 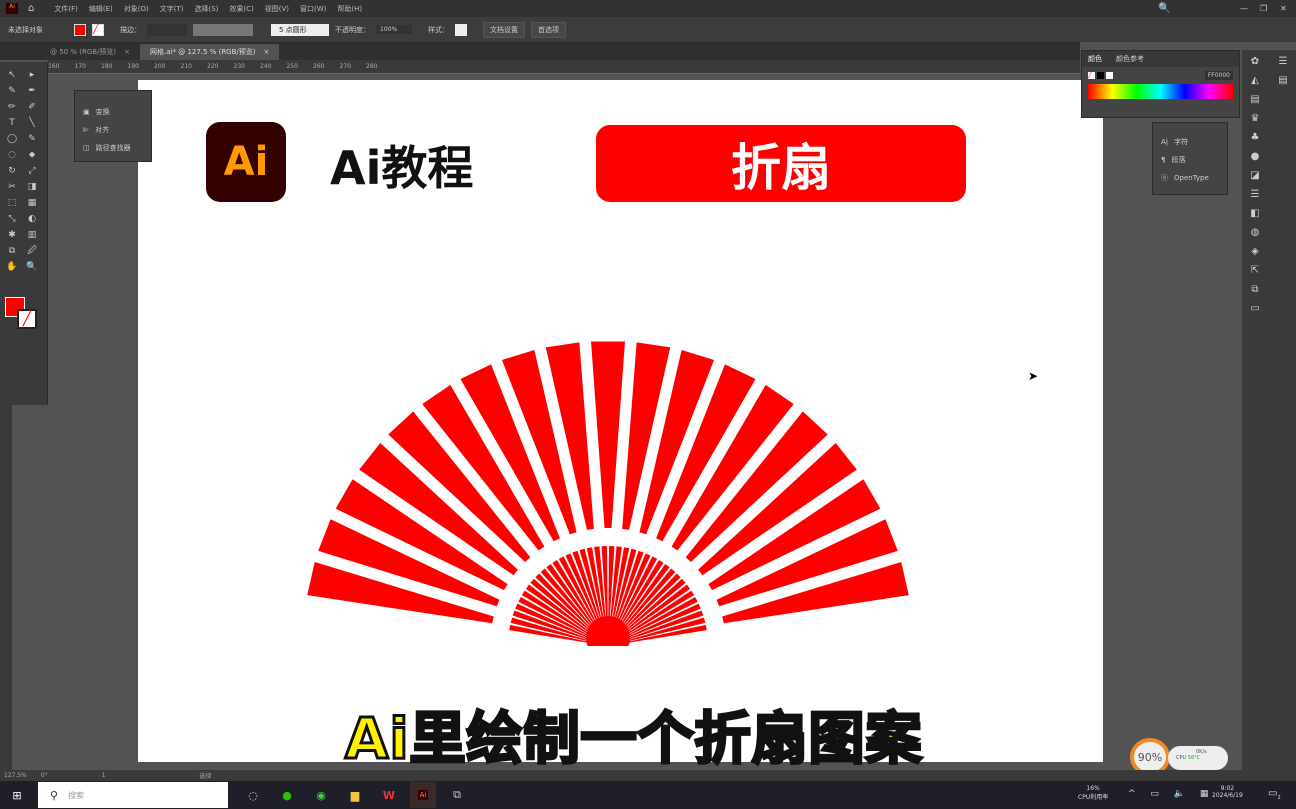 What do you see at coordinates (1190, 142) in the screenshot?
I see `panel-item-character: A| 字符` at bounding box center [1190, 142].